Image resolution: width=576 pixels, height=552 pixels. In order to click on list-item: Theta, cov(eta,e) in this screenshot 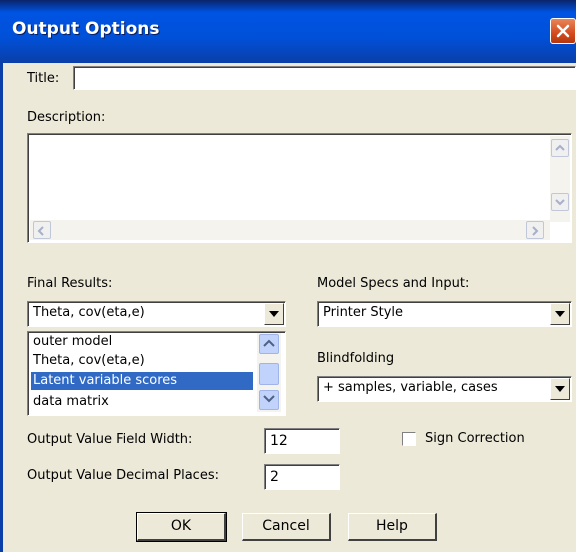, I will do `click(88, 361)`.